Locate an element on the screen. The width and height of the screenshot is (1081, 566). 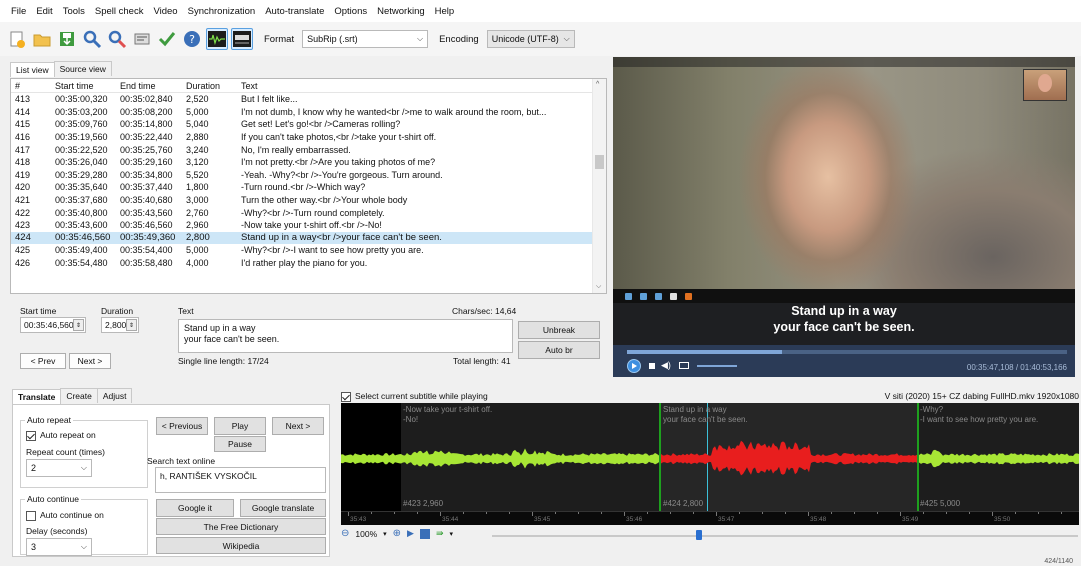
duration-field: 2,800 ⇕ is located at coordinates (120, 325).